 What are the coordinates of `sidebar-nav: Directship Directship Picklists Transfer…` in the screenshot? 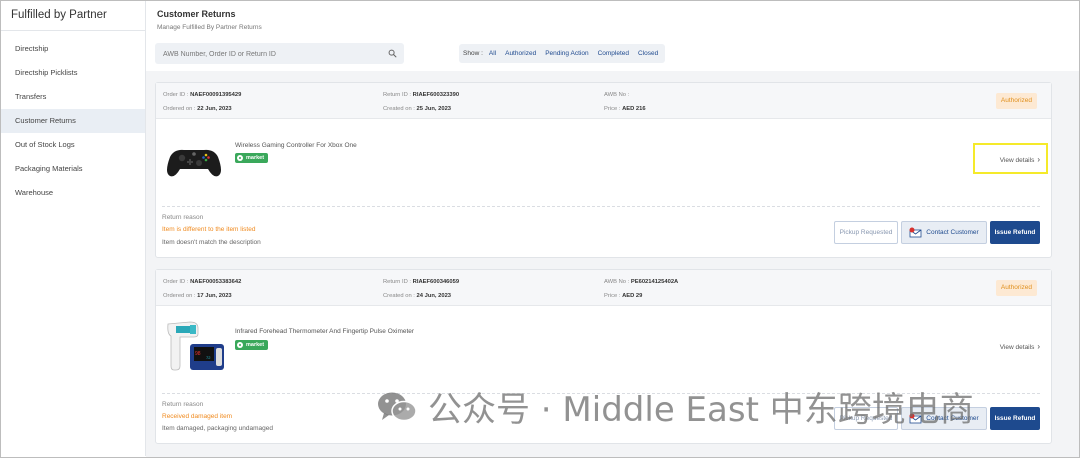 It's located at (73, 118).